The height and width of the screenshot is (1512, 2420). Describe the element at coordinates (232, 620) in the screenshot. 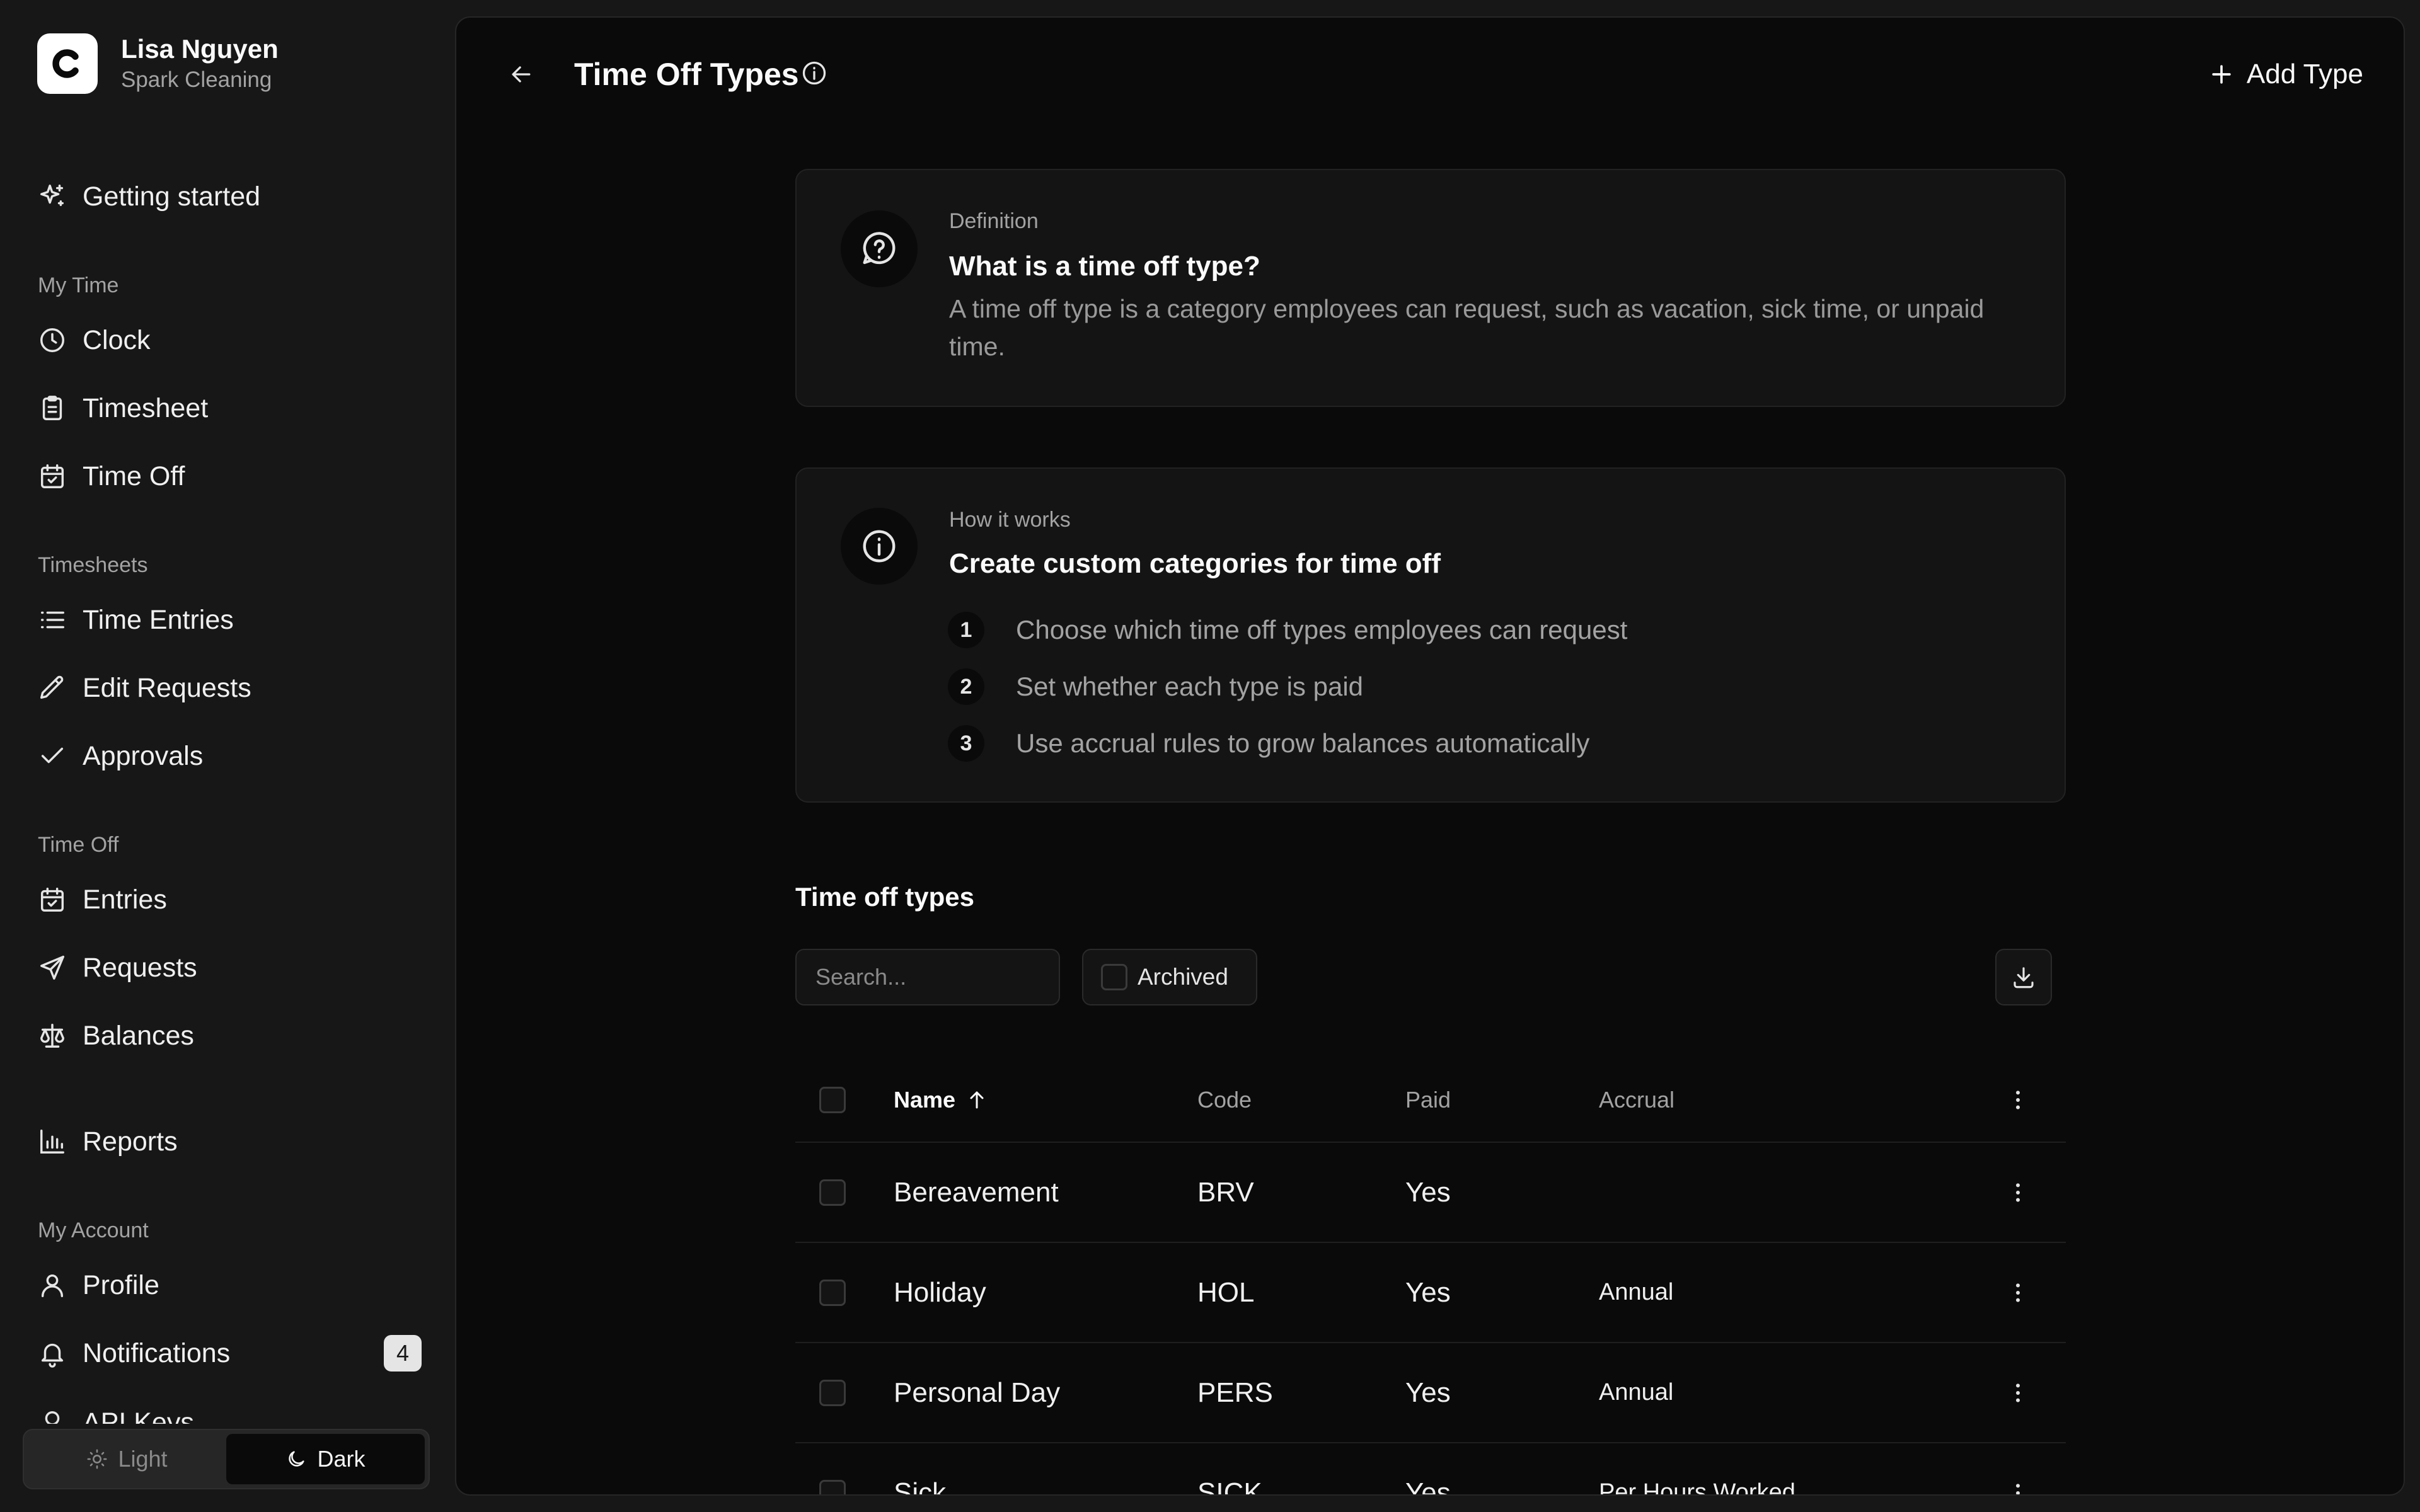

I see `nav-time-entries: Time Entries` at that location.